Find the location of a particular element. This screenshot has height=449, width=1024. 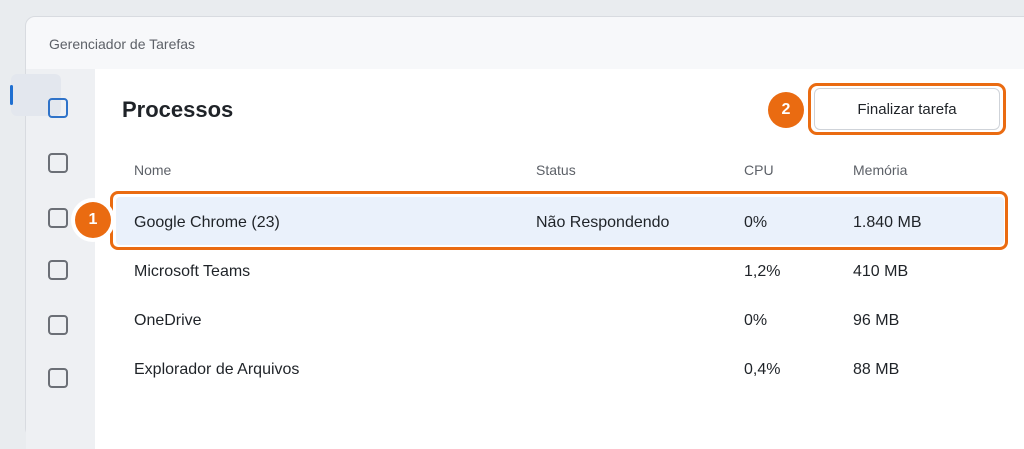

window-title: Gerenciador de Tarefas is located at coordinates (122, 44).